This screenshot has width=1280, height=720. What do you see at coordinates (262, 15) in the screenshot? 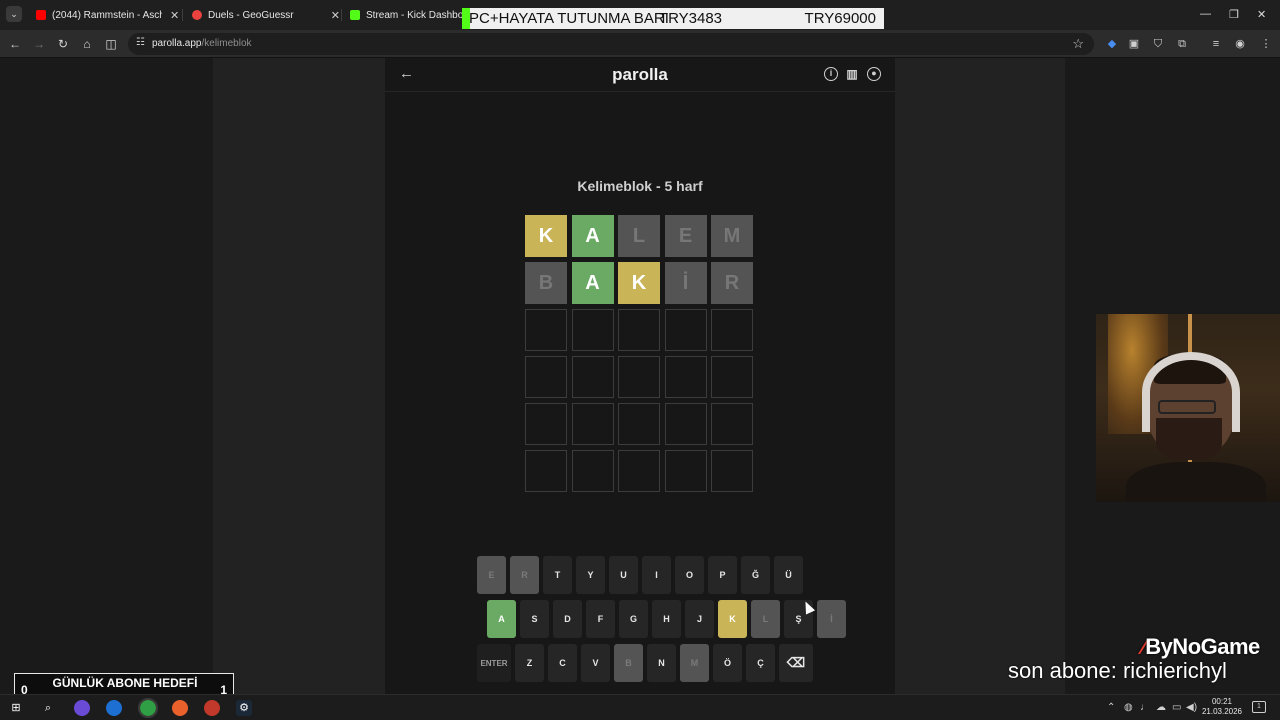
I see `tab-geoguessr: Duels - GeoGuessr ✕` at bounding box center [262, 15].